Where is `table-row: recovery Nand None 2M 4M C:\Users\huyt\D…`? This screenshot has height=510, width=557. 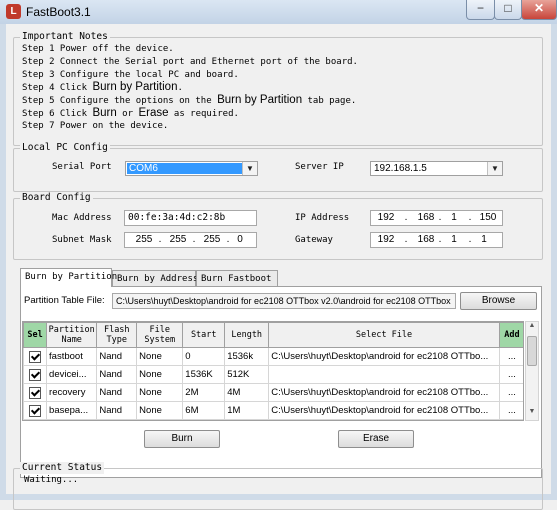 table-row: recovery Nand None 2M 4M C:\Users\huyt\D… is located at coordinates (273, 392).